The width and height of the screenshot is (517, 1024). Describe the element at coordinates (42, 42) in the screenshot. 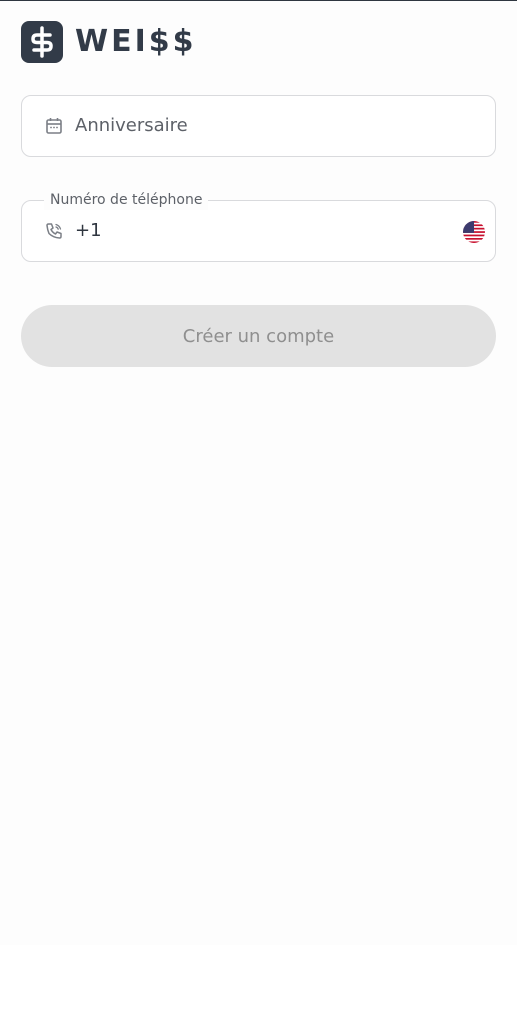

I see `dollar-icon` at that location.